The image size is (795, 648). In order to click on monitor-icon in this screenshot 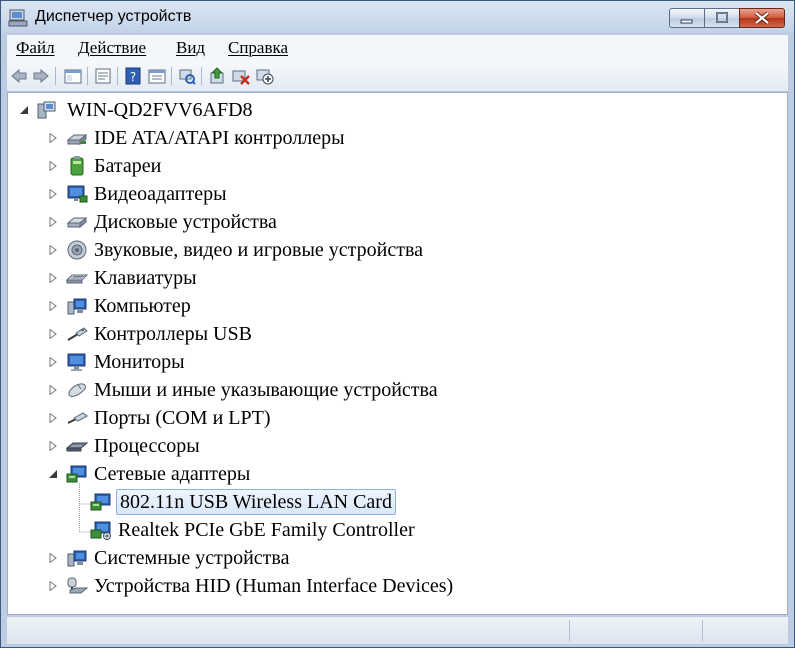, I will do `click(76, 362)`.